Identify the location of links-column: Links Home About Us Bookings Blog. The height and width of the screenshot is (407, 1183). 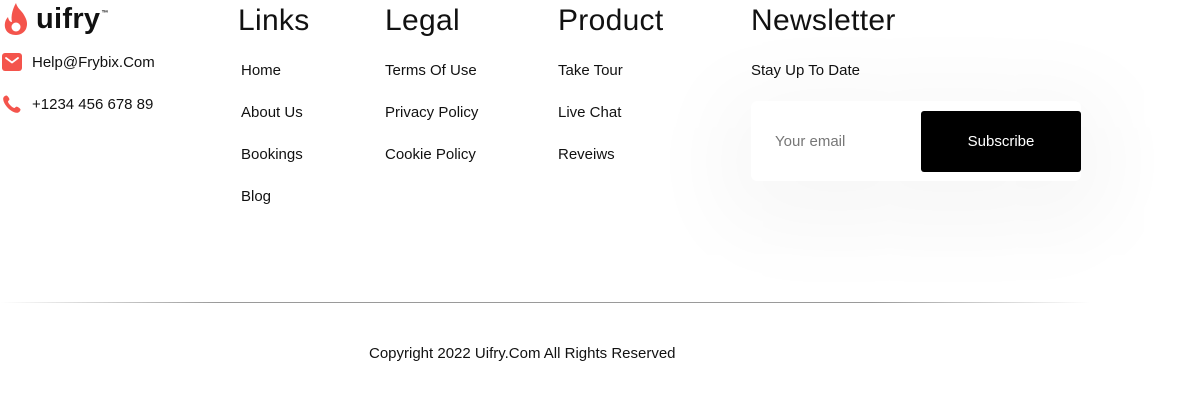
(274, 104).